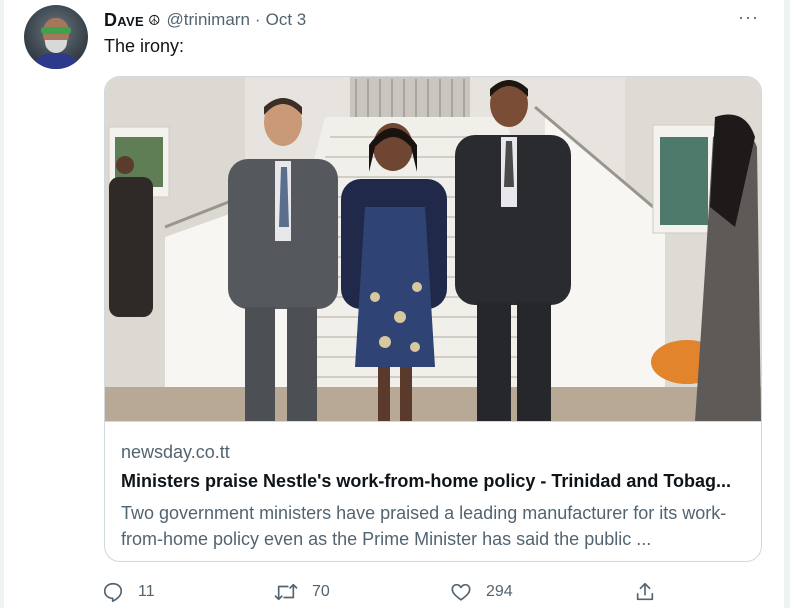 This screenshot has height=608, width=790. Describe the element at coordinates (56, 30) in the screenshot. I see `avatar-sunglasses` at that location.